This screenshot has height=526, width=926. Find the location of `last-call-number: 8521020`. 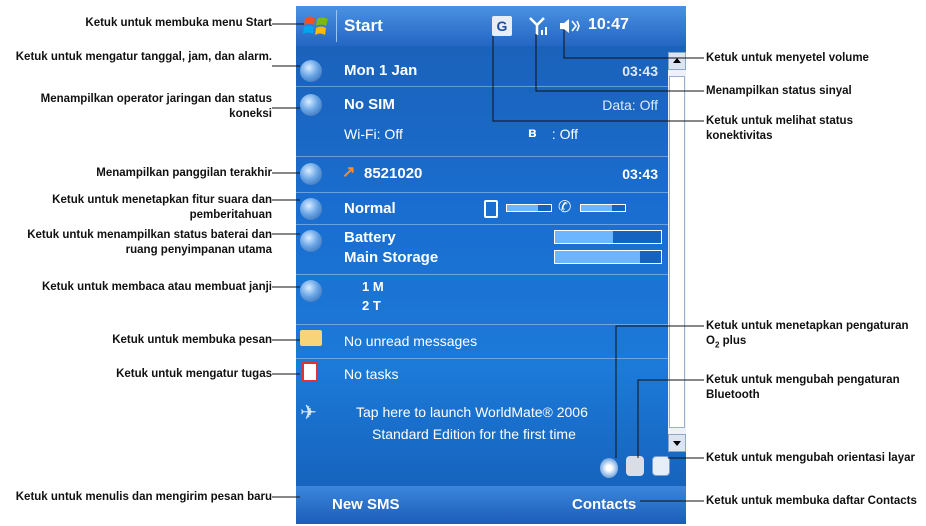

last-call-number: 8521020 is located at coordinates (393, 173).